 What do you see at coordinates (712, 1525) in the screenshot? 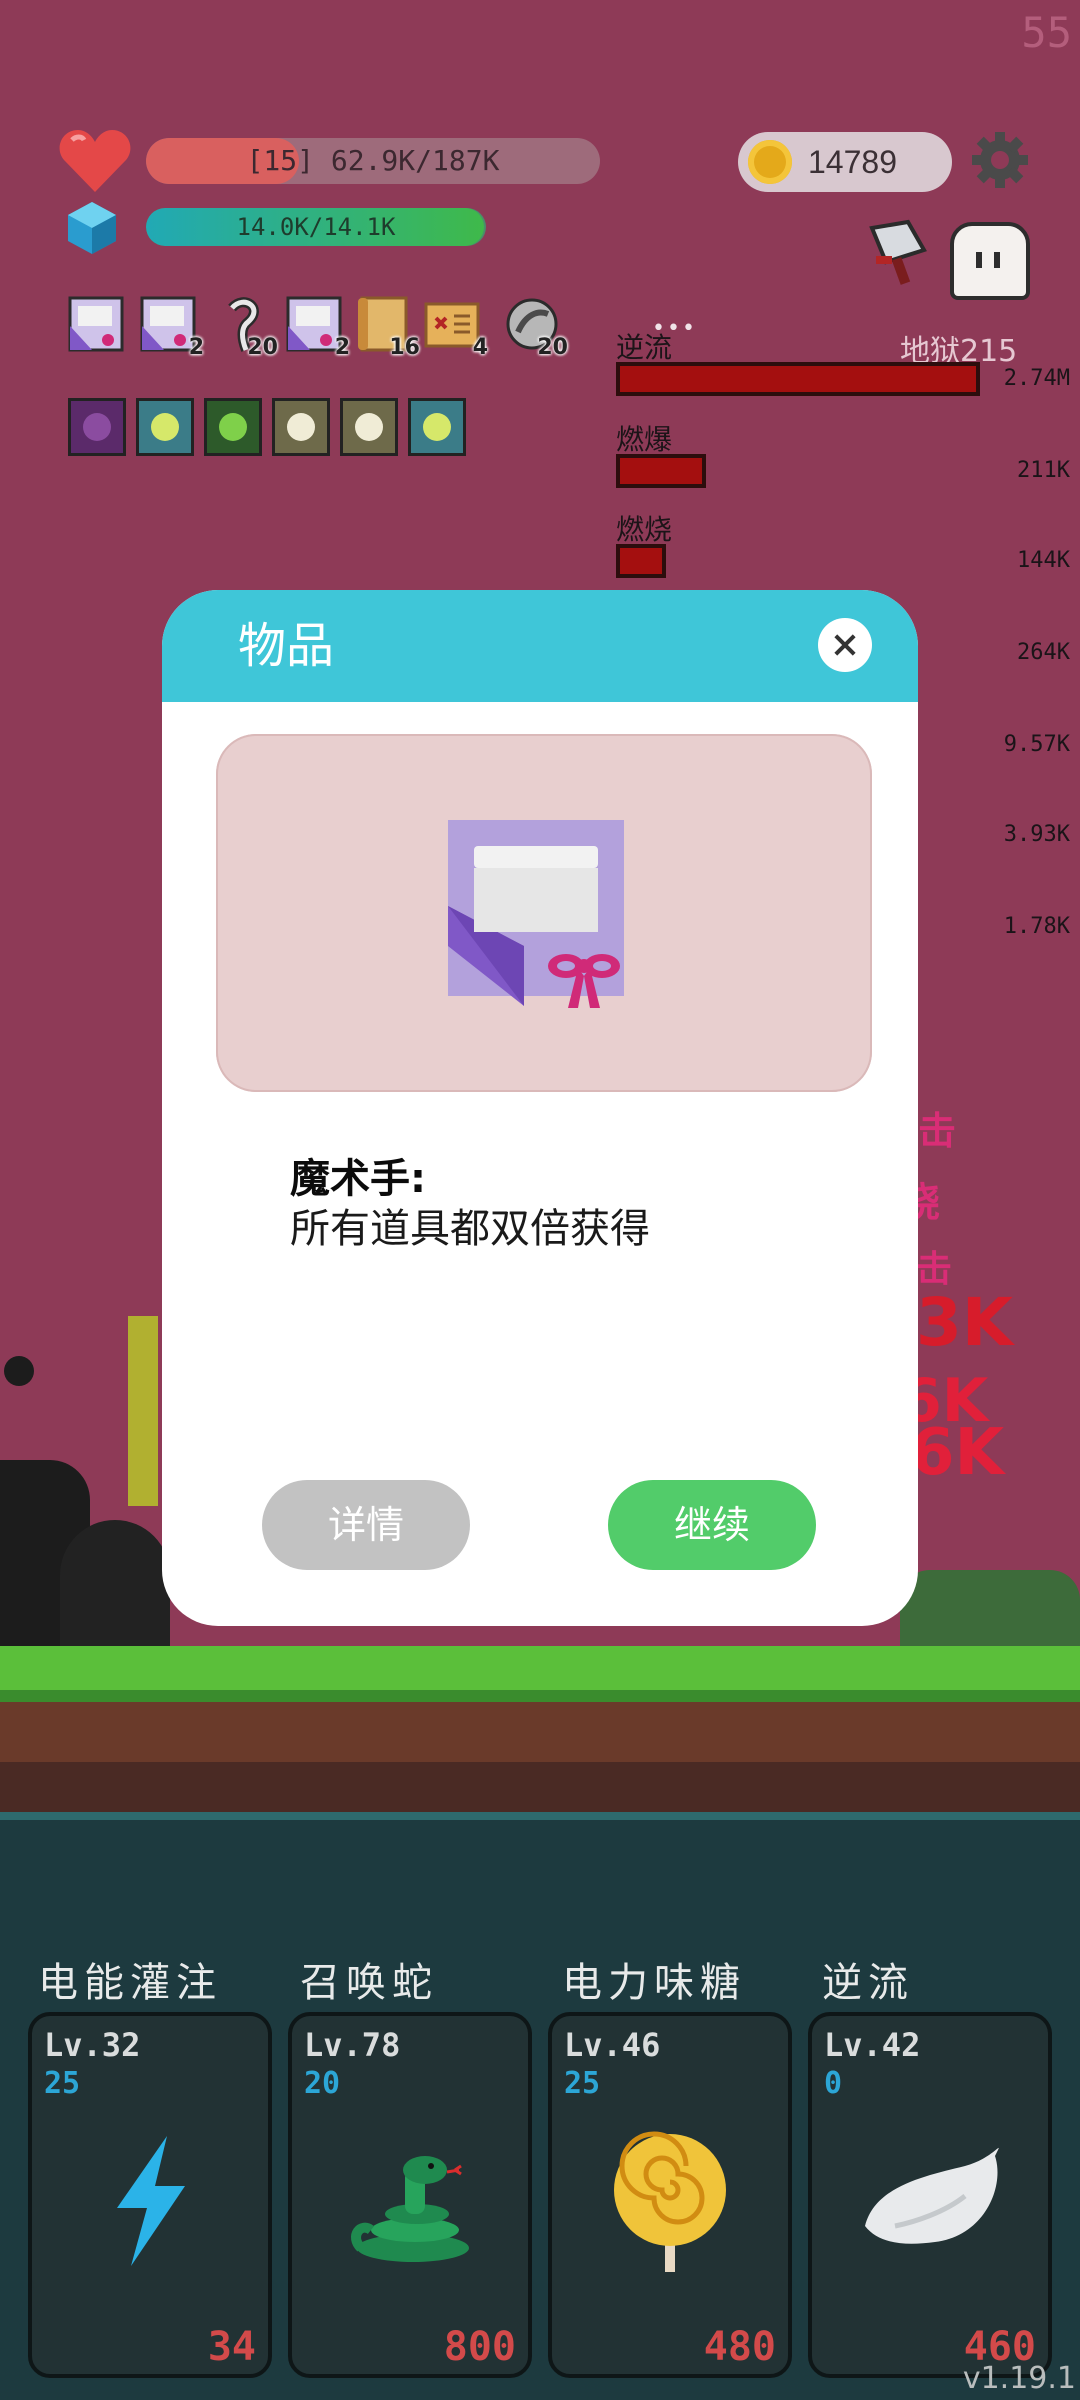
I see `continue-button: 继续` at bounding box center [712, 1525].